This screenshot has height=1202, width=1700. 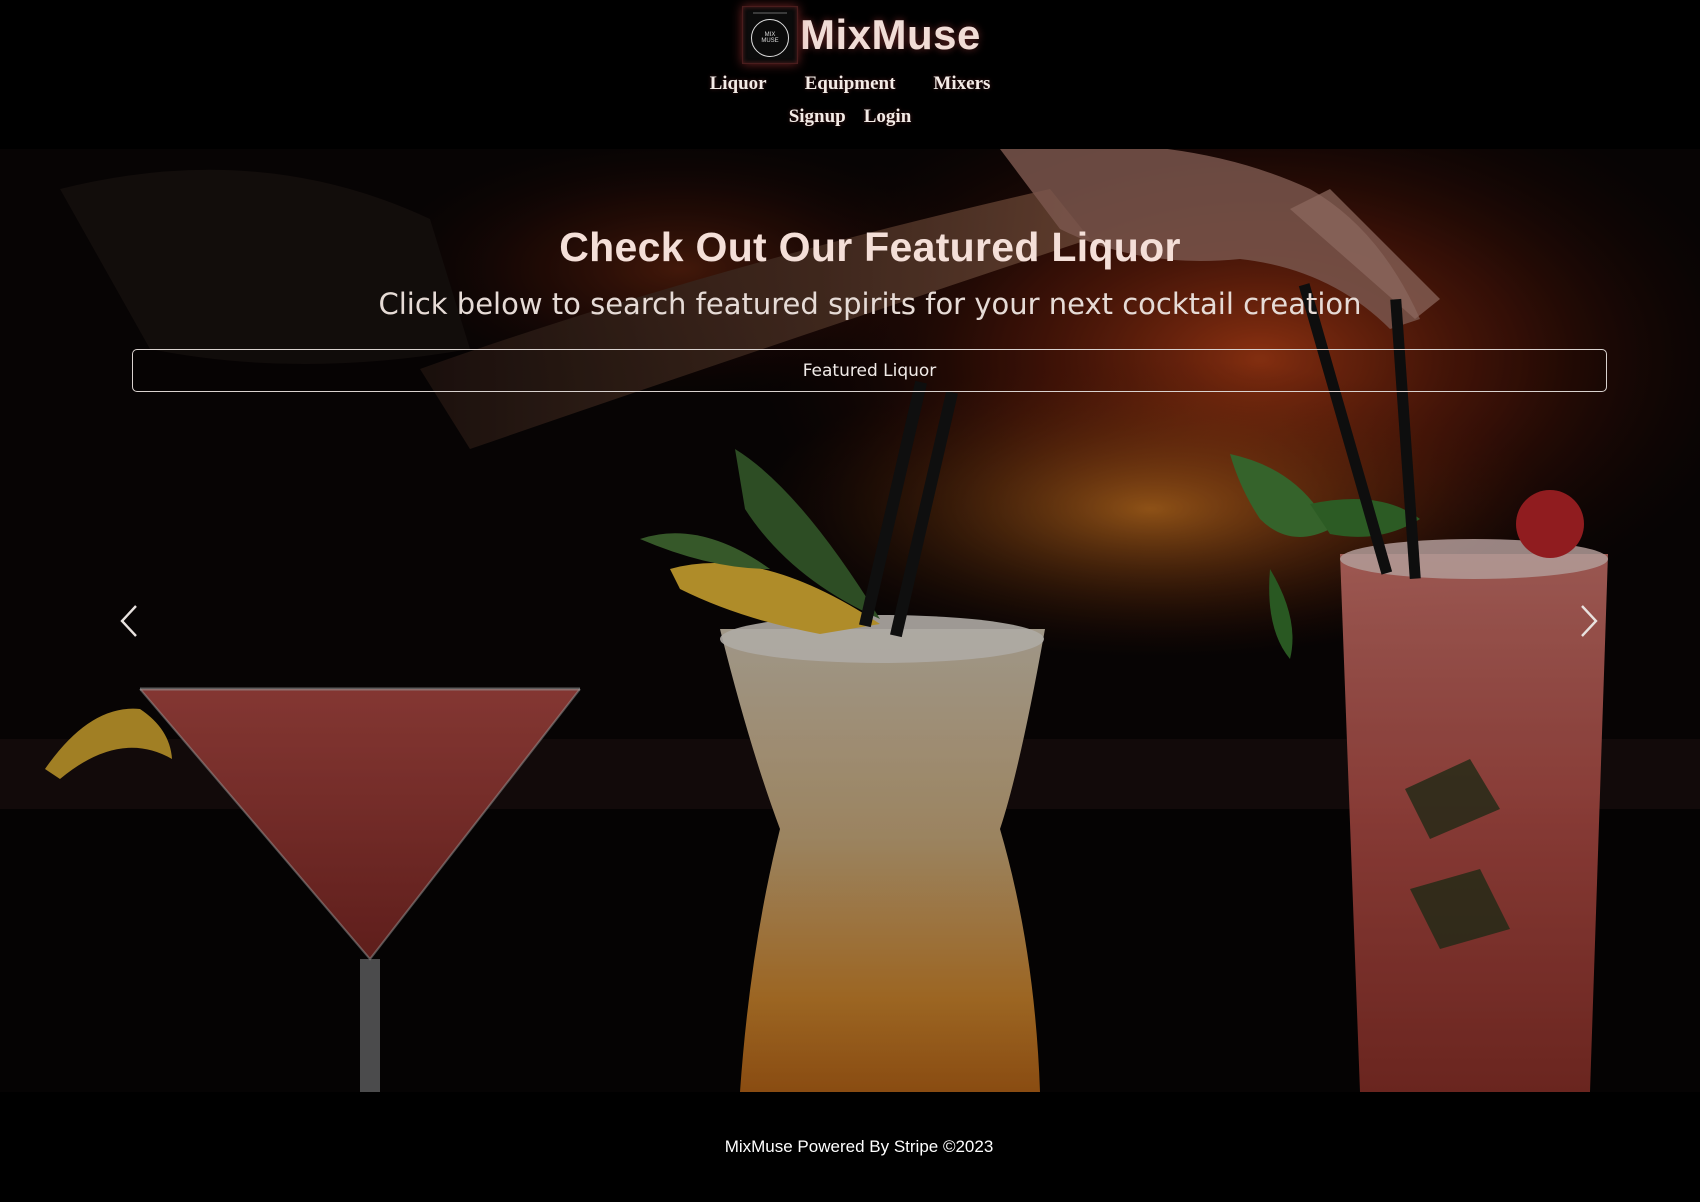 I want to click on primary-nav: Liquor Equipment Mixers, so click(x=850, y=84).